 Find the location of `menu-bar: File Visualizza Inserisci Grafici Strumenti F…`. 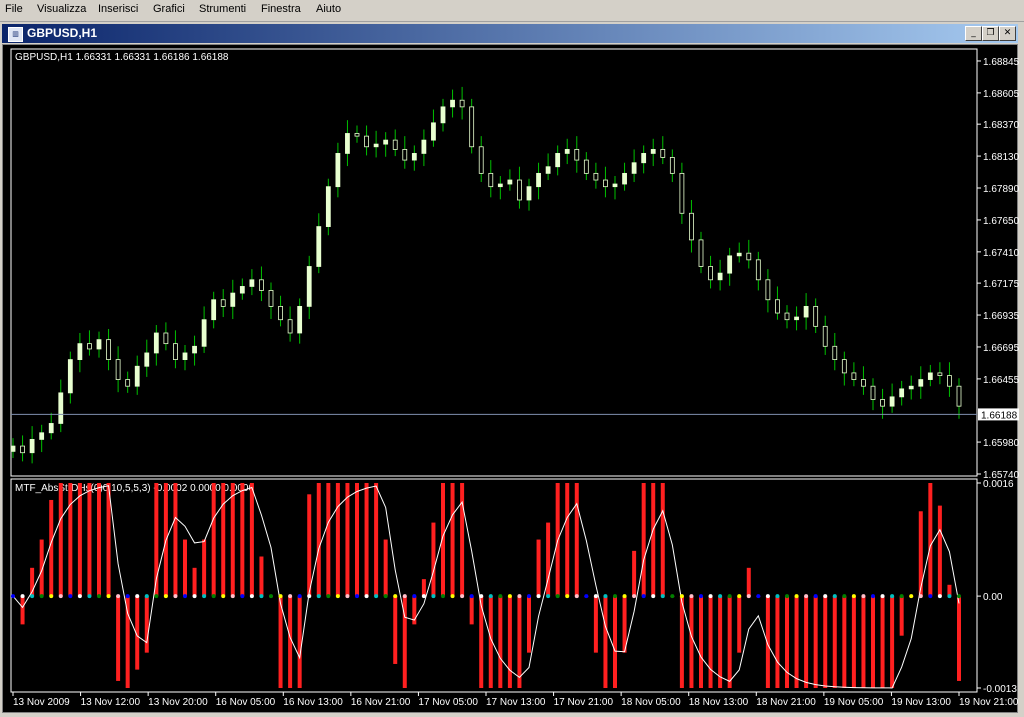

menu-bar: File Visualizza Inserisci Grafici Strumenti F… is located at coordinates (512, 11).